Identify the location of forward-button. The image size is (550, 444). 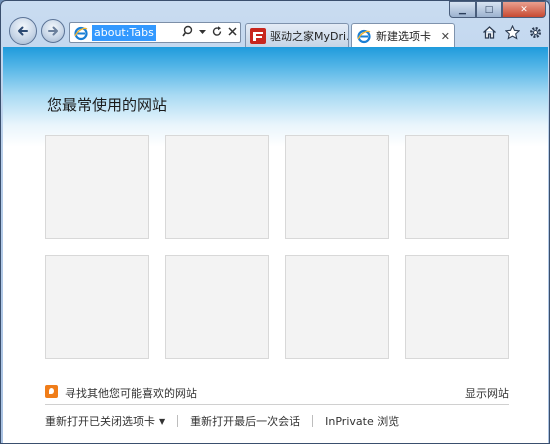
(53, 31).